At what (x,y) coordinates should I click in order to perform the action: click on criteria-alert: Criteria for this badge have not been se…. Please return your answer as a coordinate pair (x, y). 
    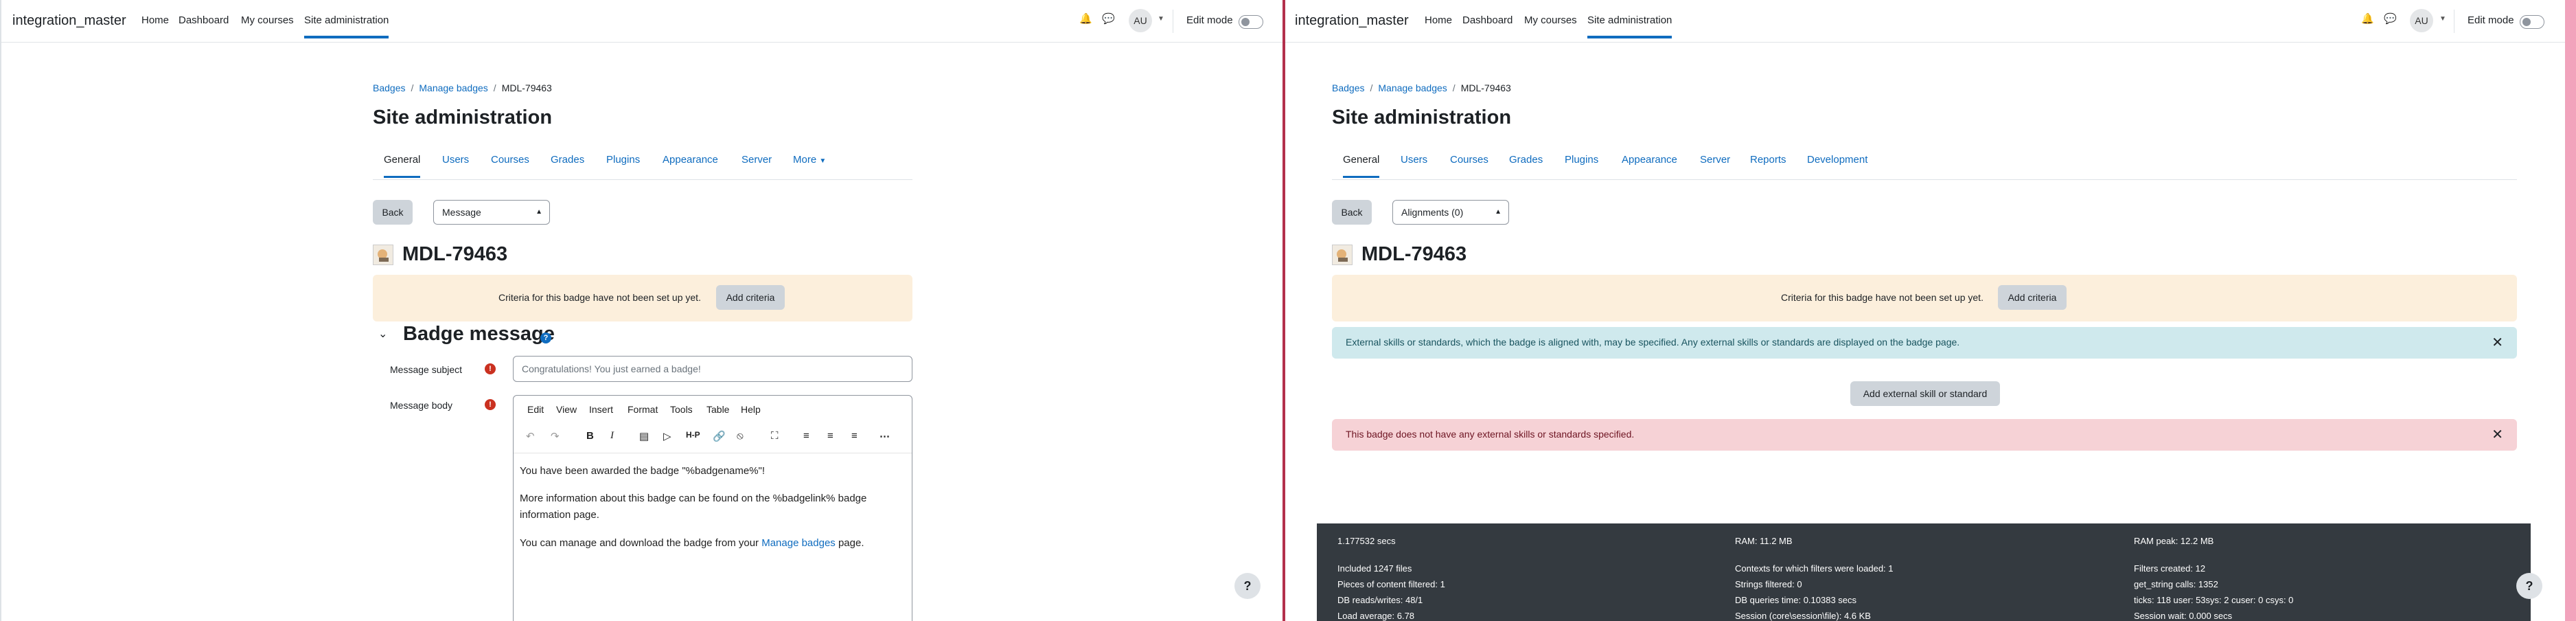
    Looking at the image, I should click on (642, 298).